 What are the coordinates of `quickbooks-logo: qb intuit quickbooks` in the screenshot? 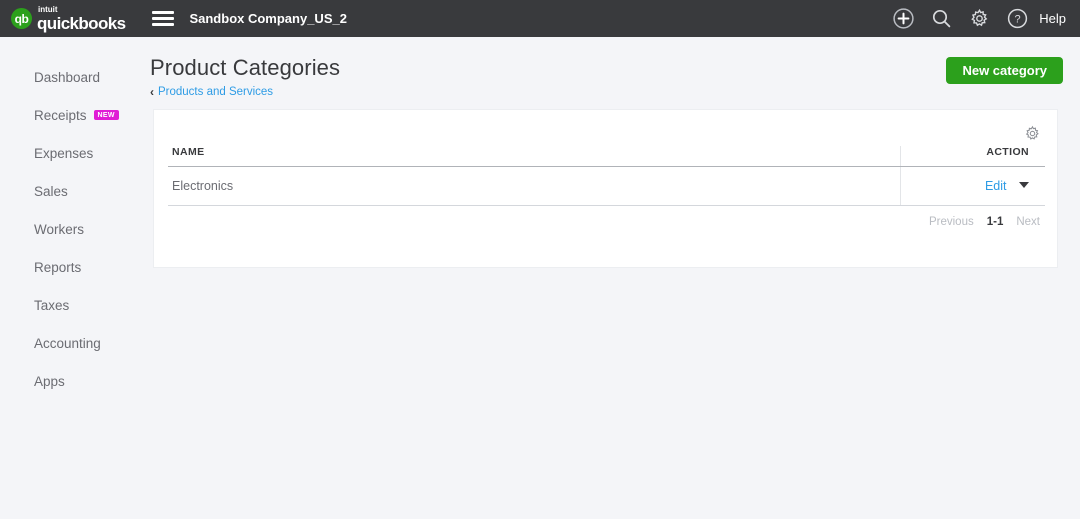 It's located at (68, 18).